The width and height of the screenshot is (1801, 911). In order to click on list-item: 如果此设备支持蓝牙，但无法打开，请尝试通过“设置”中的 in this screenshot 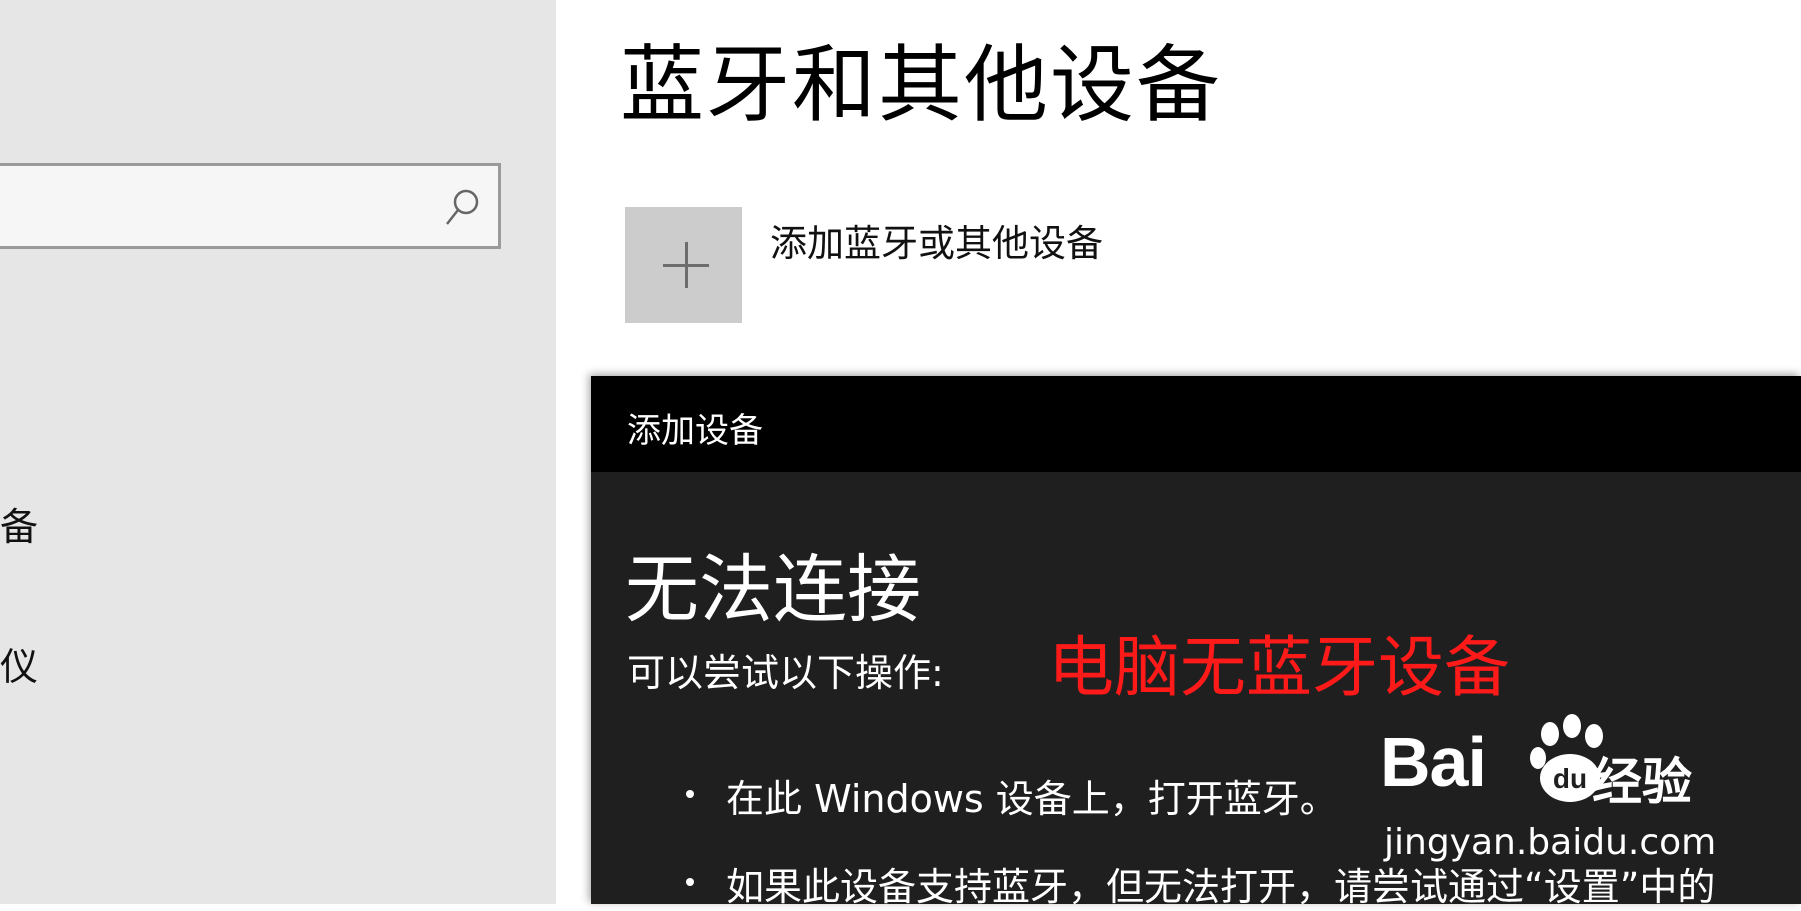, I will do `click(1201, 883)`.